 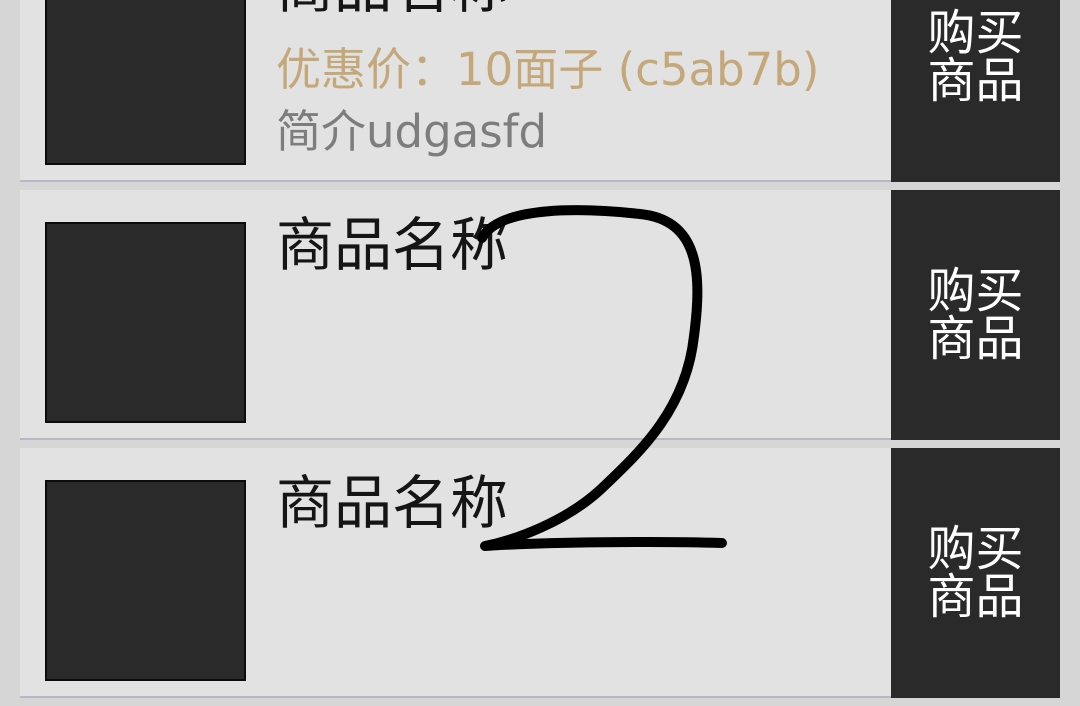 I want to click on product-price: 优惠价：10面子 (c5ab7b), so click(x=548, y=69).